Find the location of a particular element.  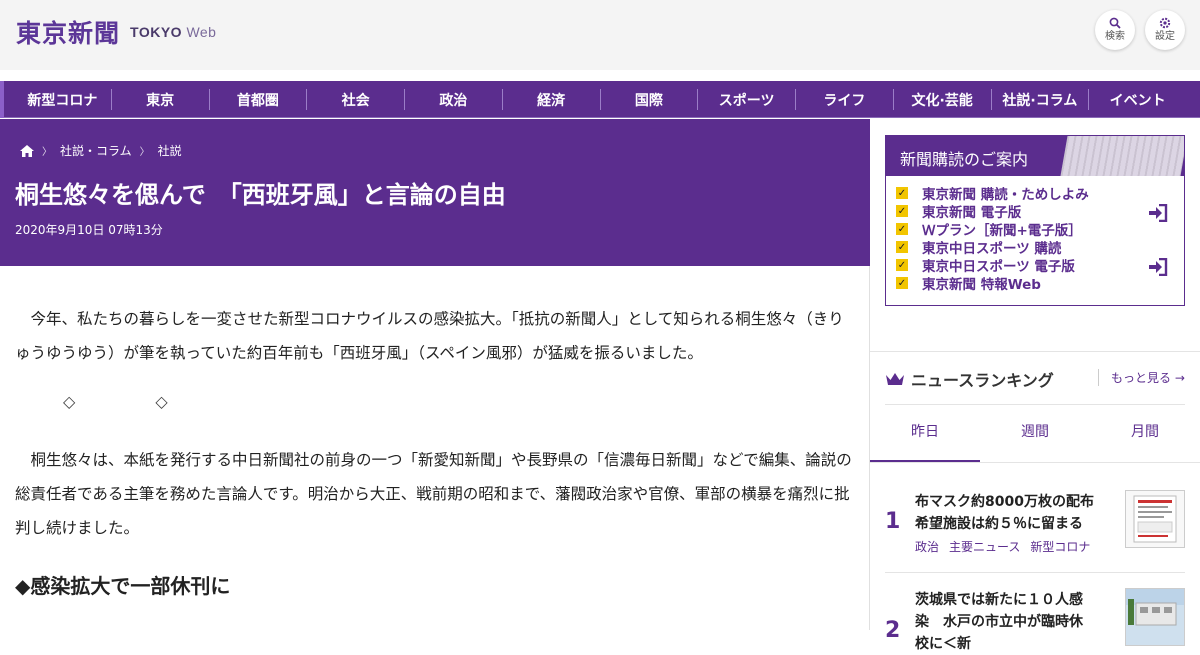

nav-item-tokyo: 東京 is located at coordinates (161, 99).